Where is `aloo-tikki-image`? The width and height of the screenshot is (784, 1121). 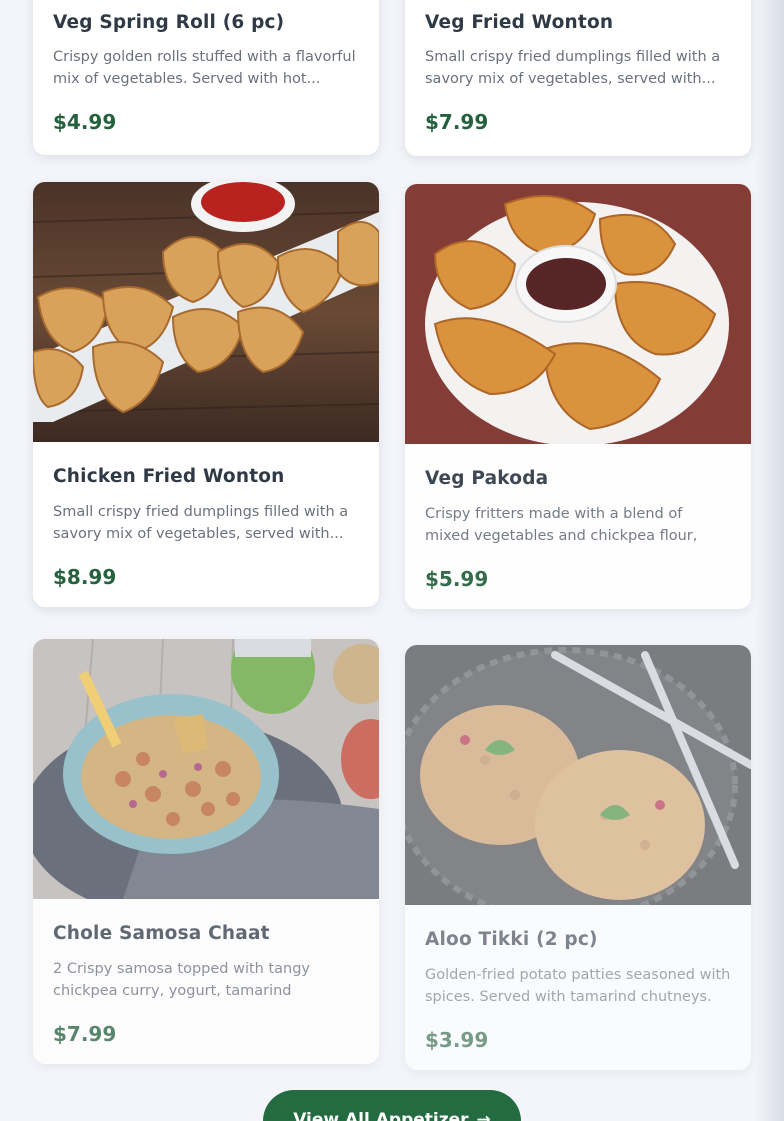 aloo-tikki-image is located at coordinates (578, 775).